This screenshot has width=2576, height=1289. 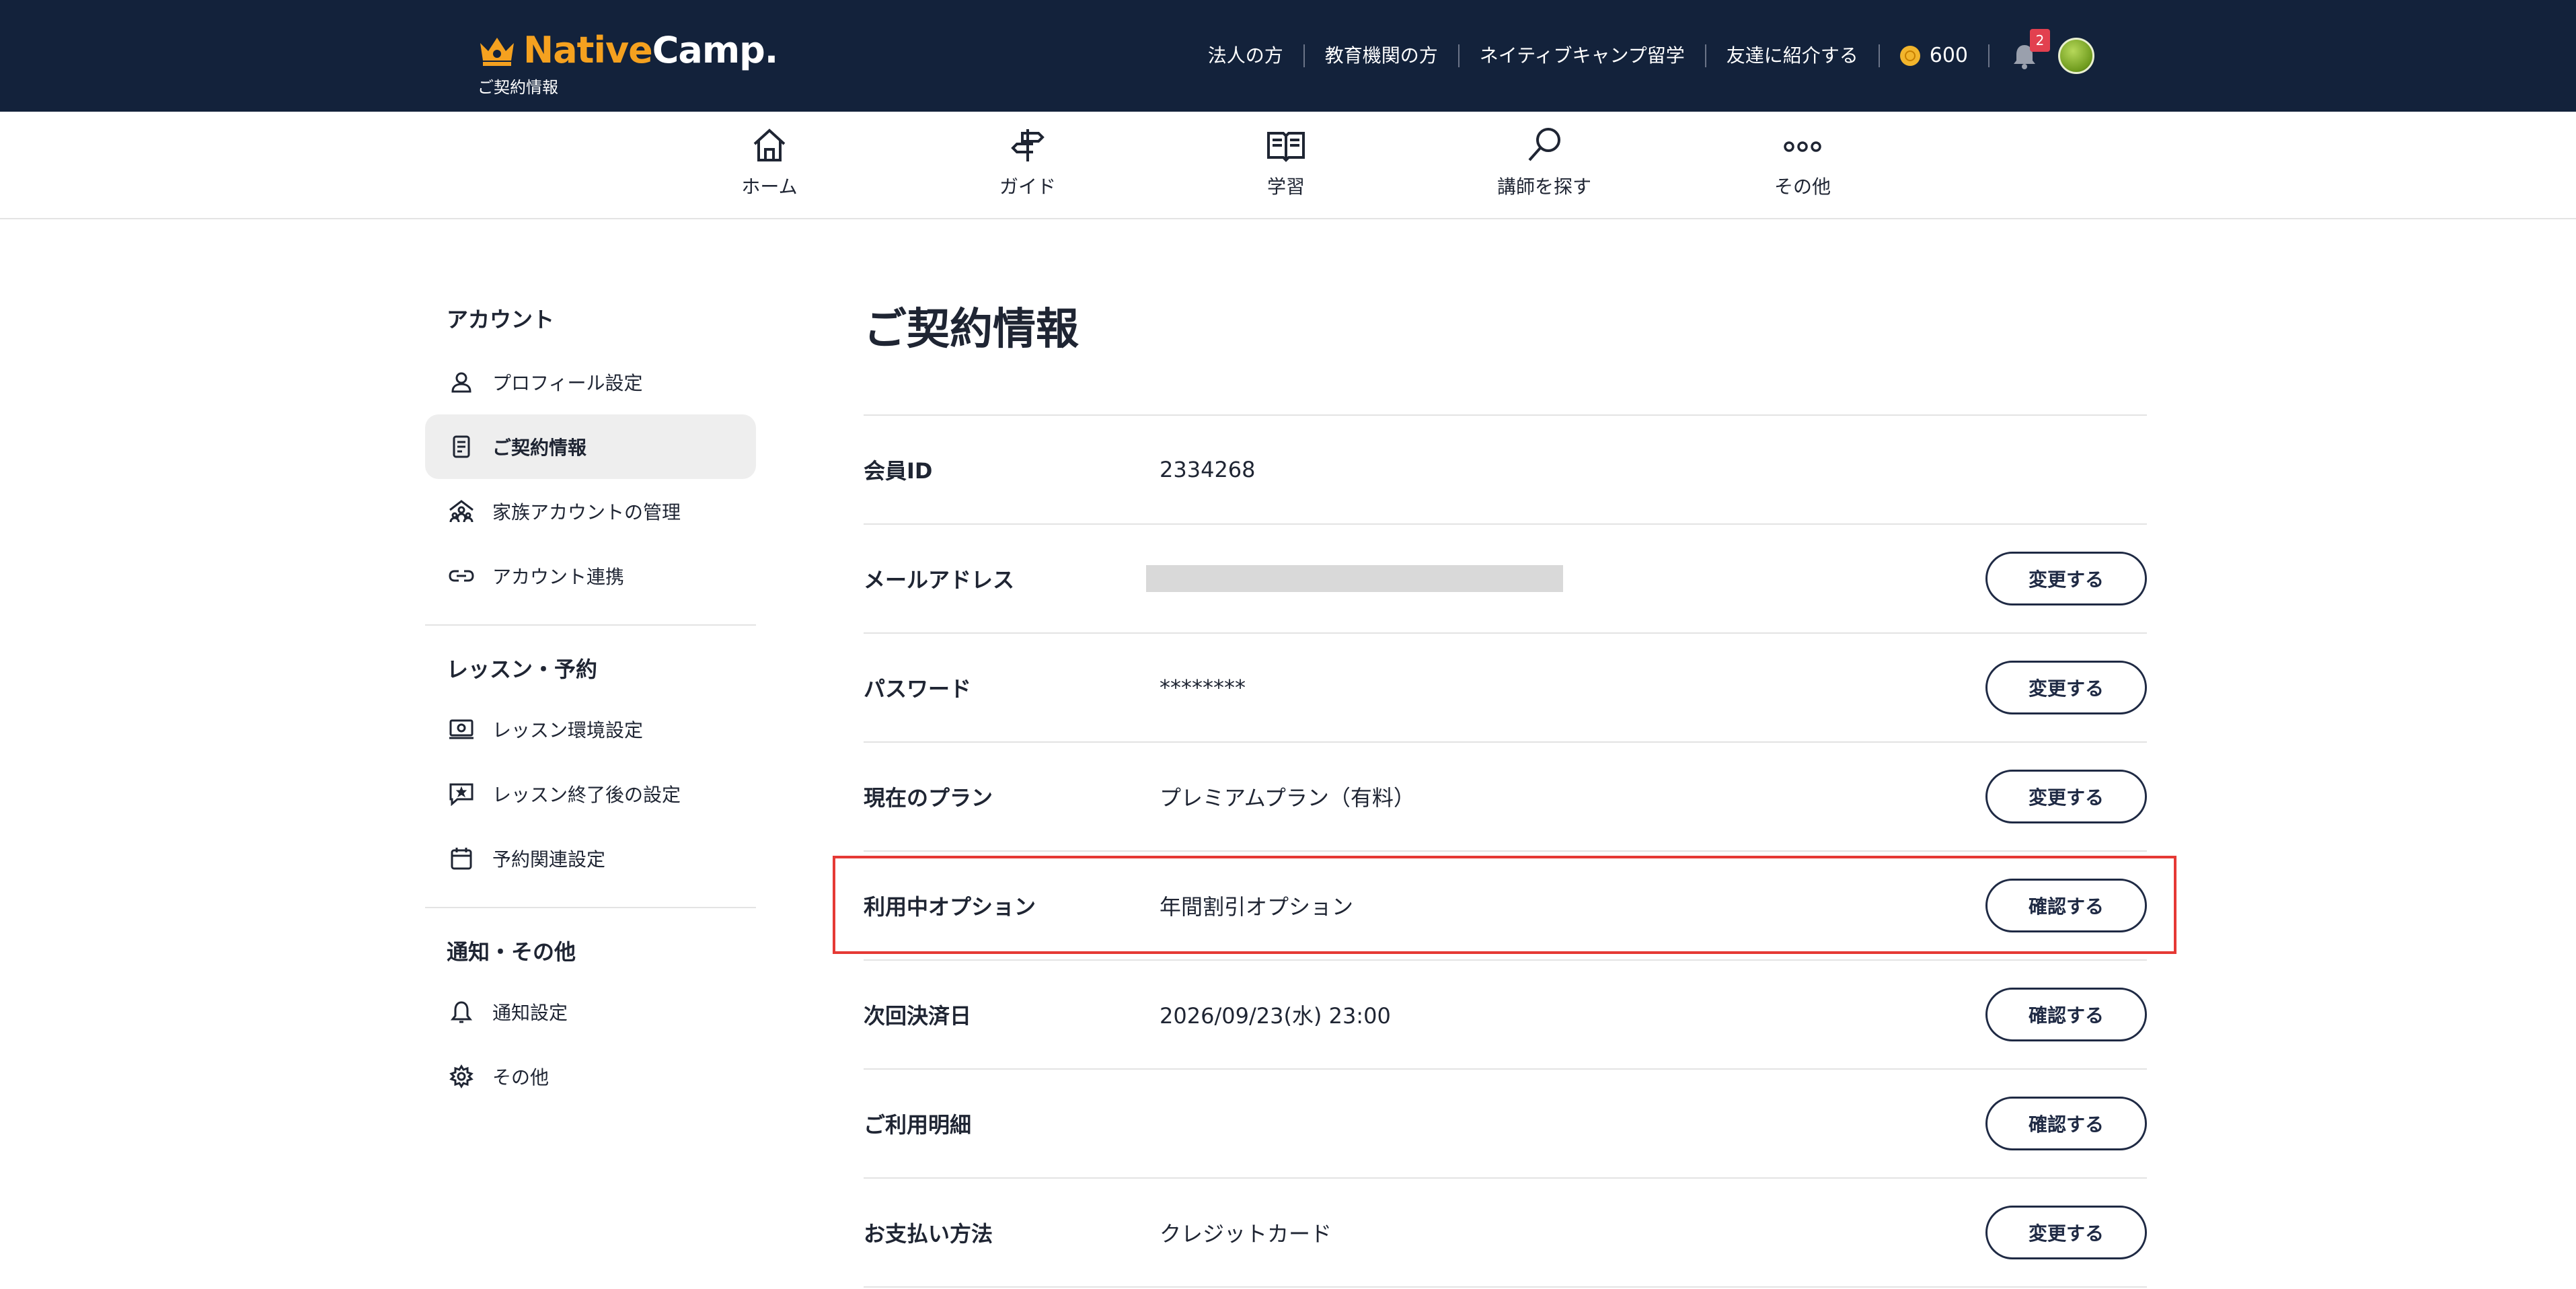 I want to click on row-value: 2334268, so click(x=1208, y=469).